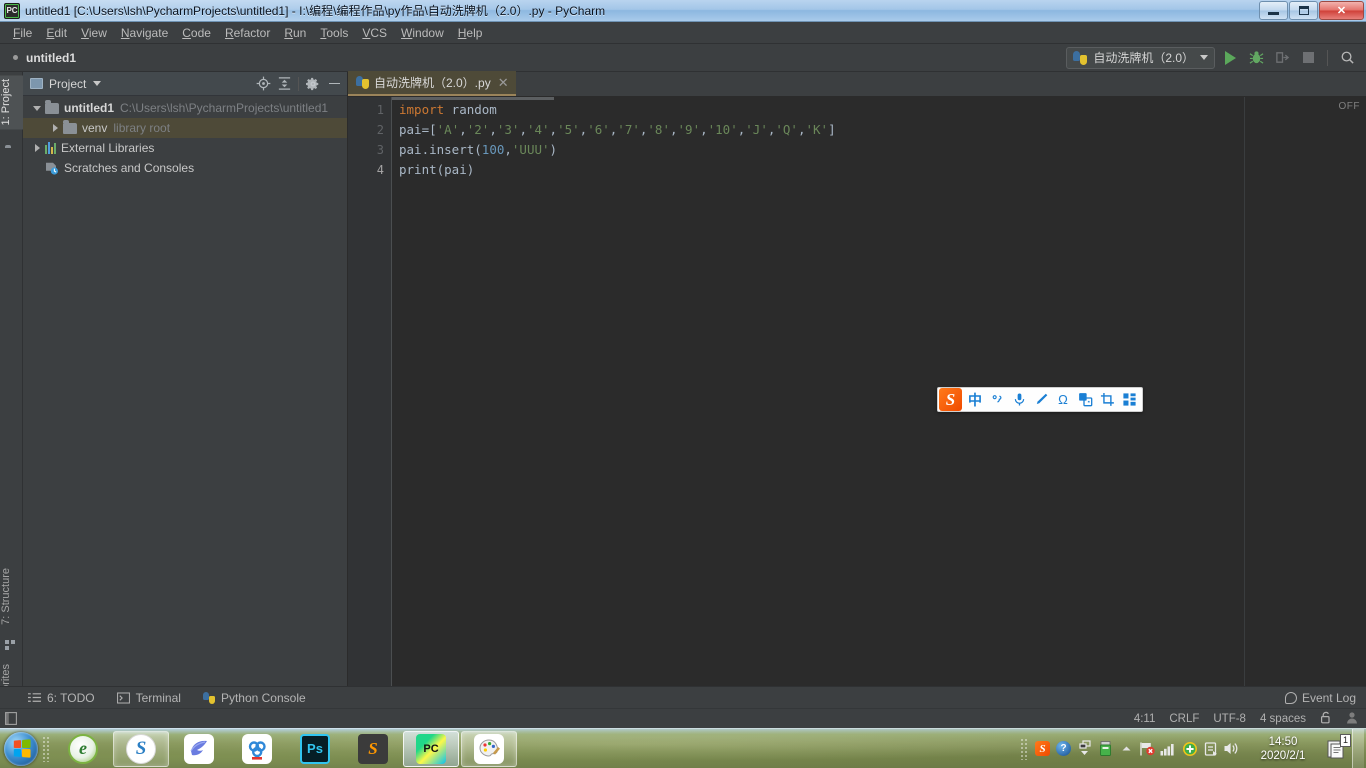 Image resolution: width=1366 pixels, height=768 pixels. I want to click on inspection-indicator: OFF, so click(1350, 106).